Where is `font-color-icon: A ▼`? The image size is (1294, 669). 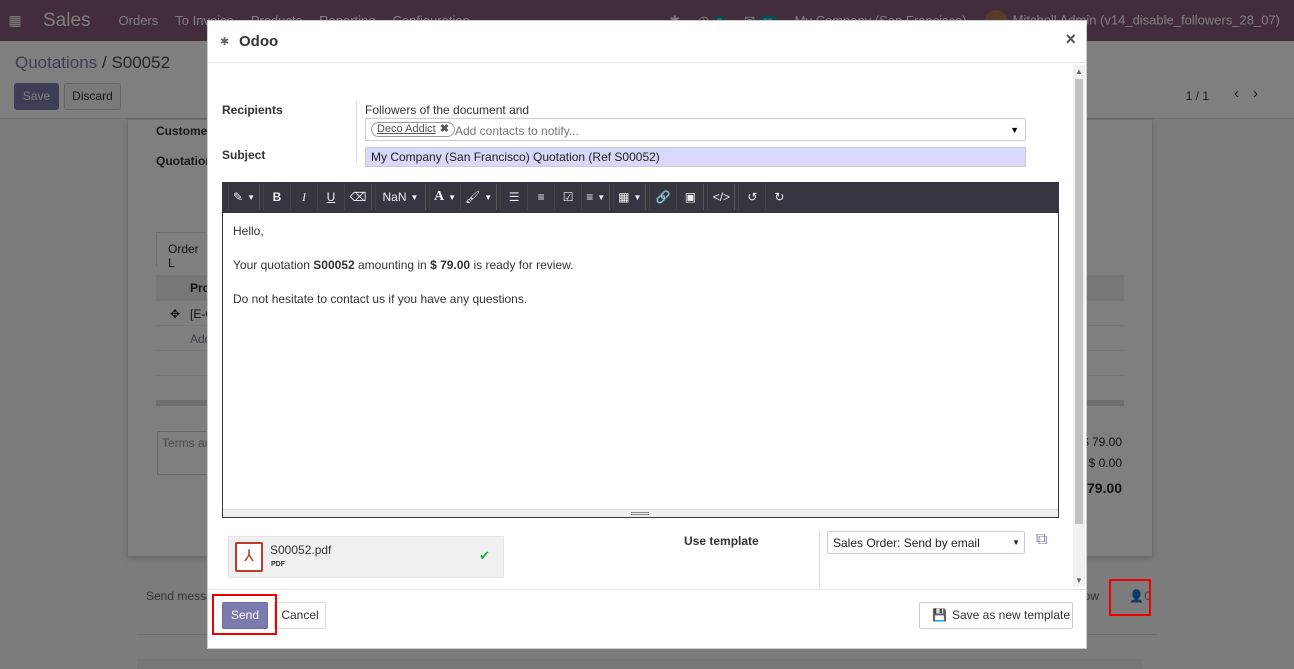
font-color-icon: A ▼ is located at coordinates (444, 197).